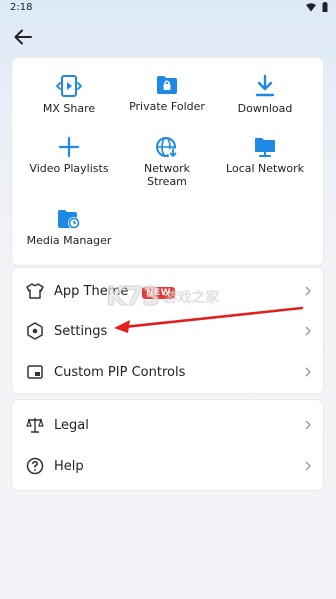 This screenshot has height=599, width=336. Describe the element at coordinates (71, 425) in the screenshot. I see `legal-label: Legal` at that location.